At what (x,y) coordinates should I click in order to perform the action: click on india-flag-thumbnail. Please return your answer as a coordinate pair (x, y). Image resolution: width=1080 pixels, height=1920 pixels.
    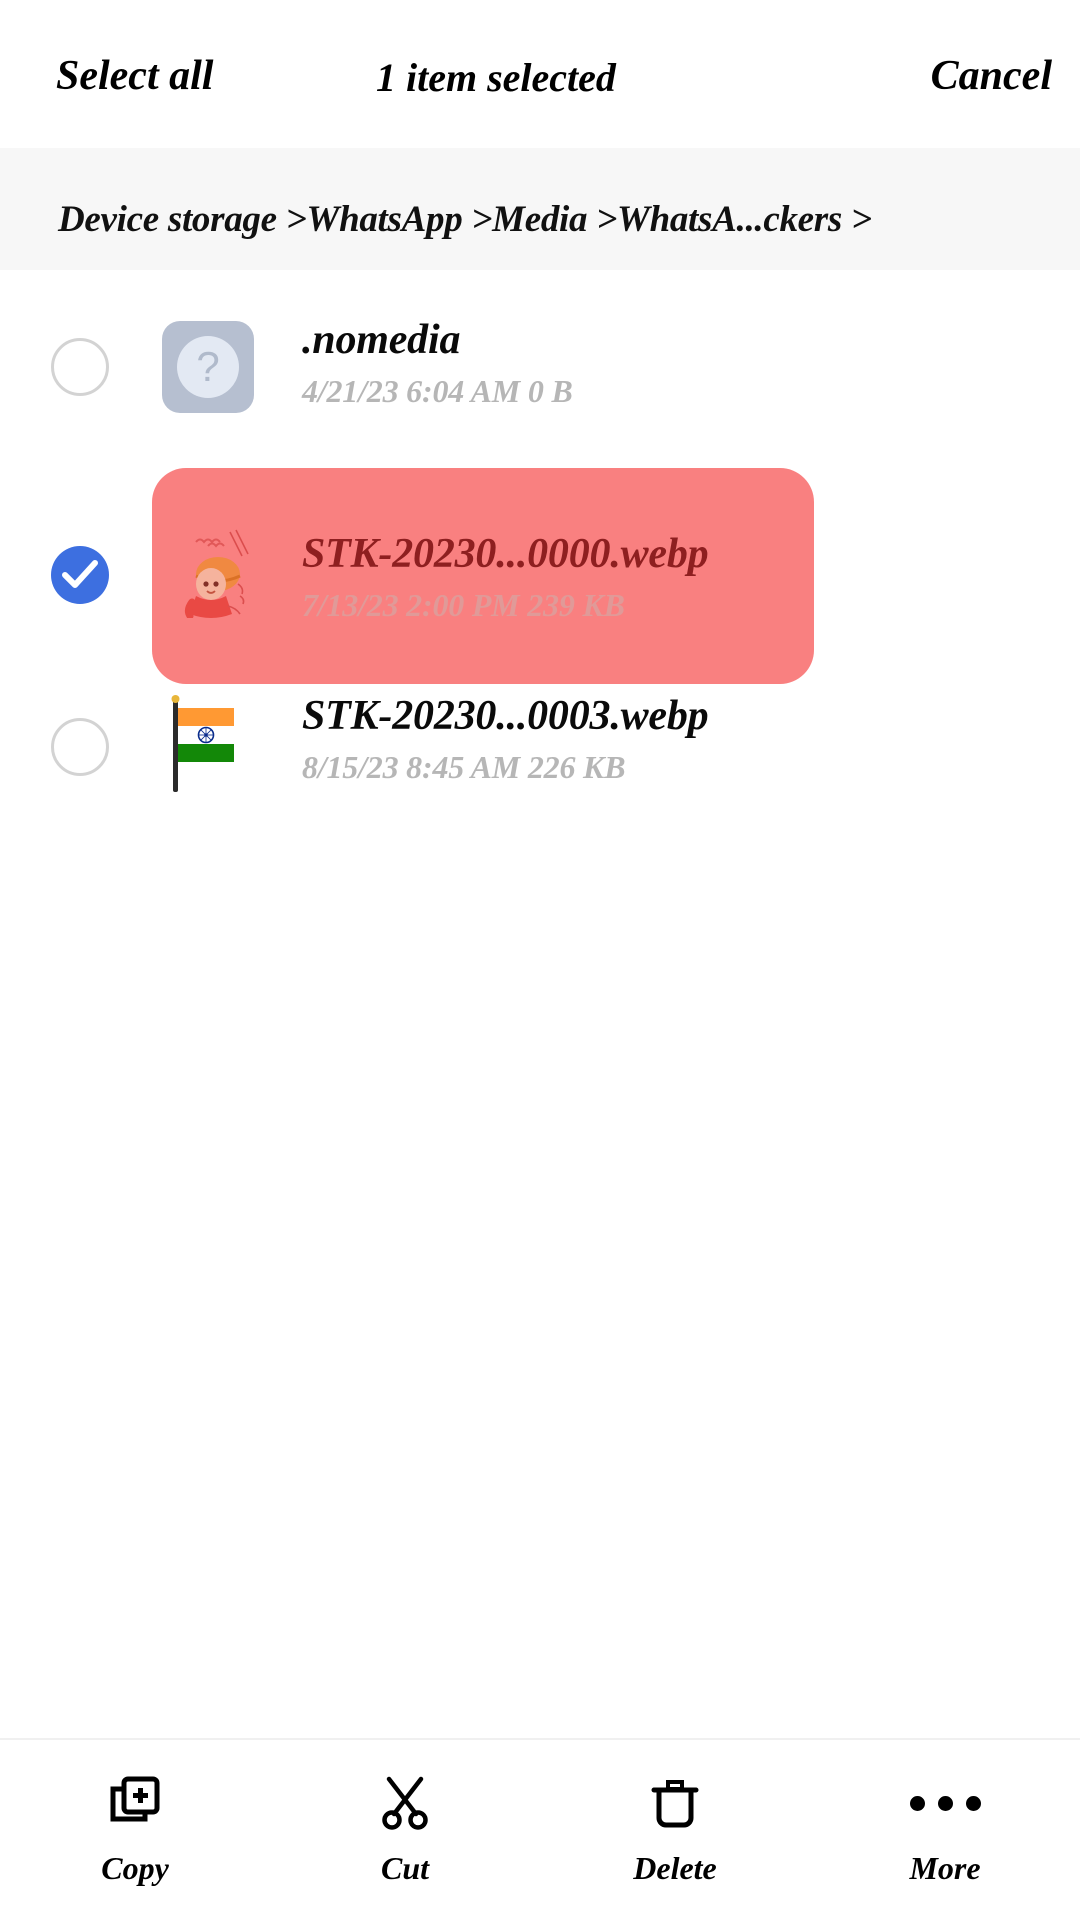
    Looking at the image, I should click on (210, 743).